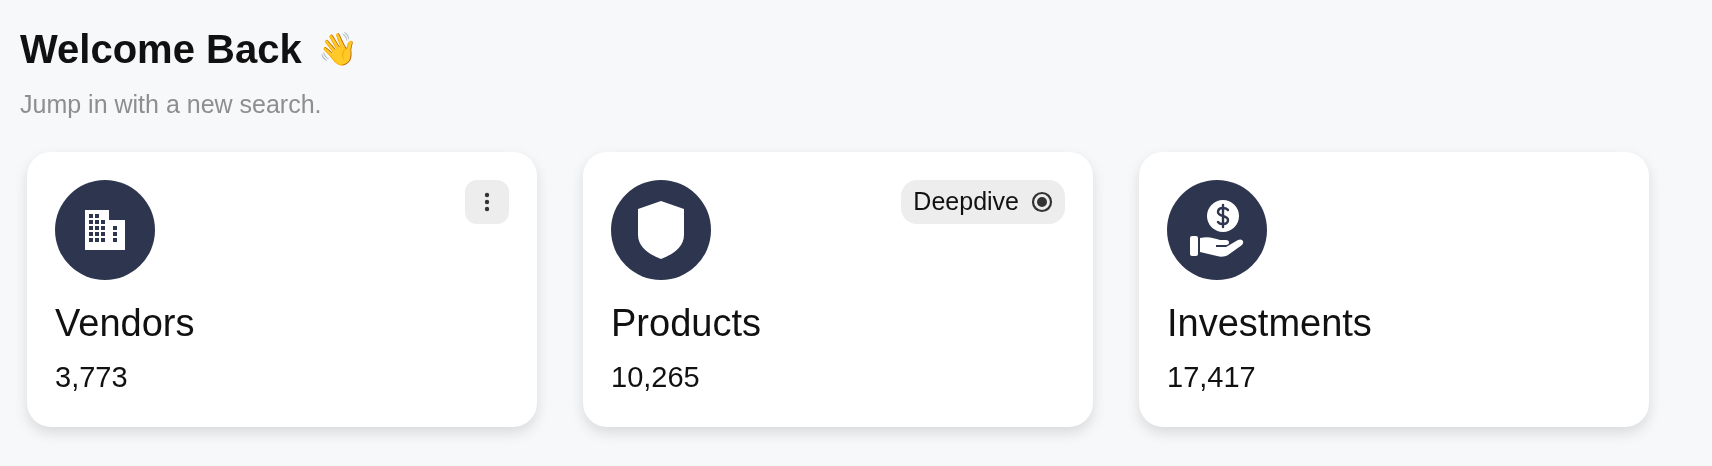 The image size is (1712, 466). I want to click on card-count: 10,265, so click(656, 377).